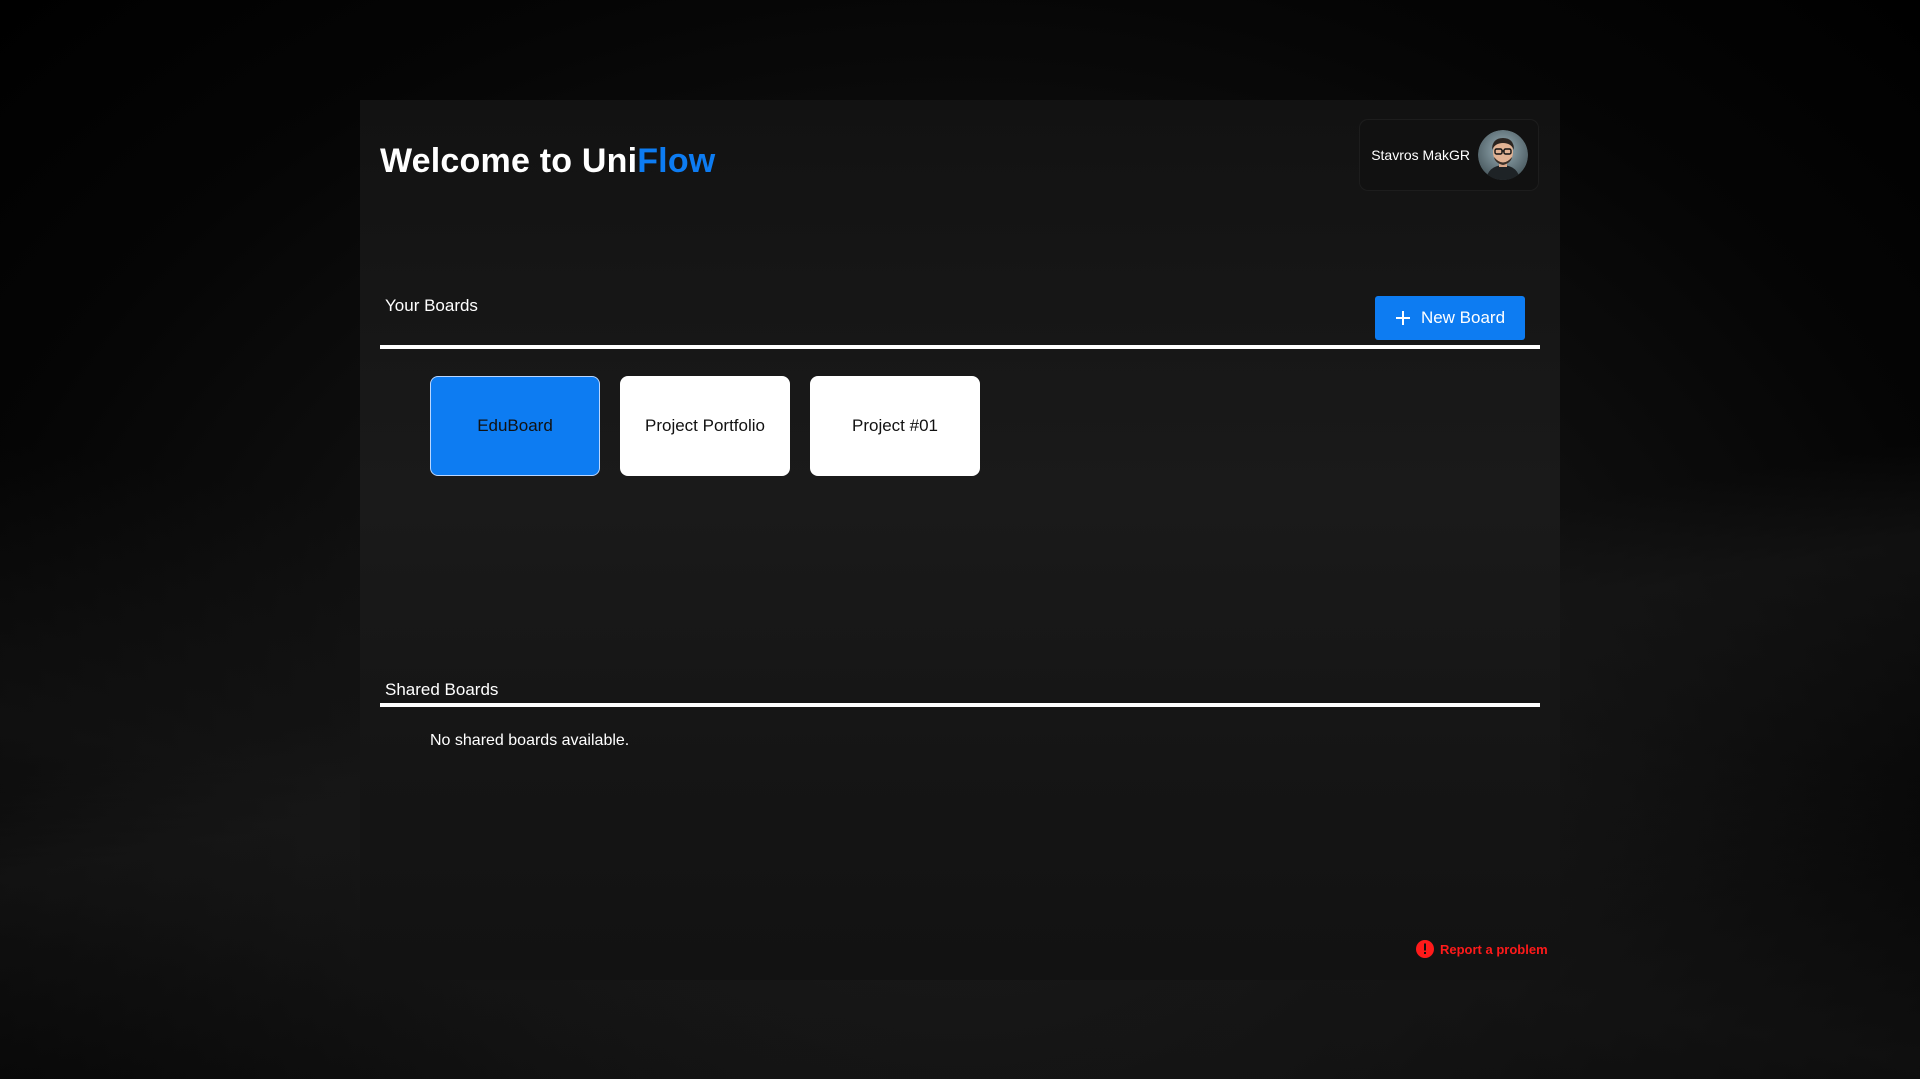 The width and height of the screenshot is (1920, 1079). I want to click on new-board-button: New Board, so click(1450, 318).